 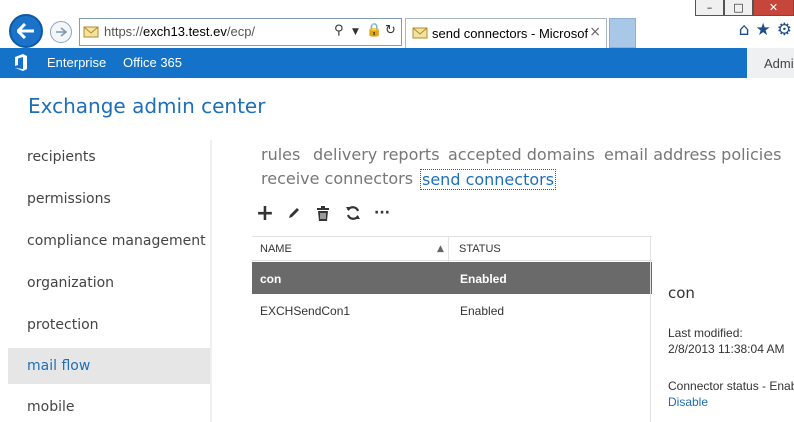 What do you see at coordinates (374, 30) in the screenshot?
I see `lock-icon: 🔒` at bounding box center [374, 30].